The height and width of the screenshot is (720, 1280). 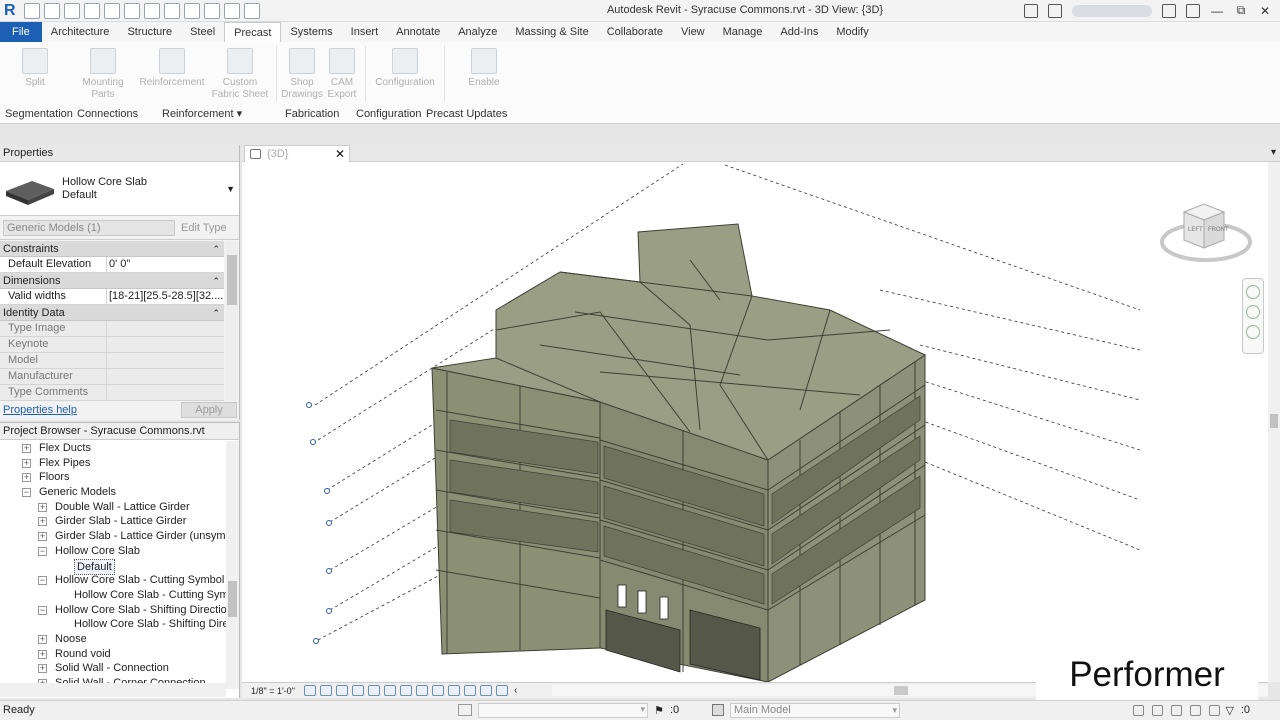 What do you see at coordinates (113, 551) in the screenshot?
I see `tree-node: − Hollow Core Slab` at bounding box center [113, 551].